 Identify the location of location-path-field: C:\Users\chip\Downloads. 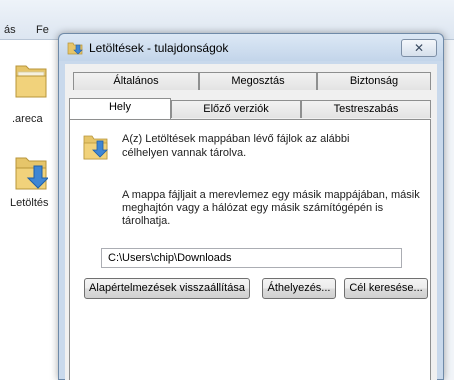
(251, 258).